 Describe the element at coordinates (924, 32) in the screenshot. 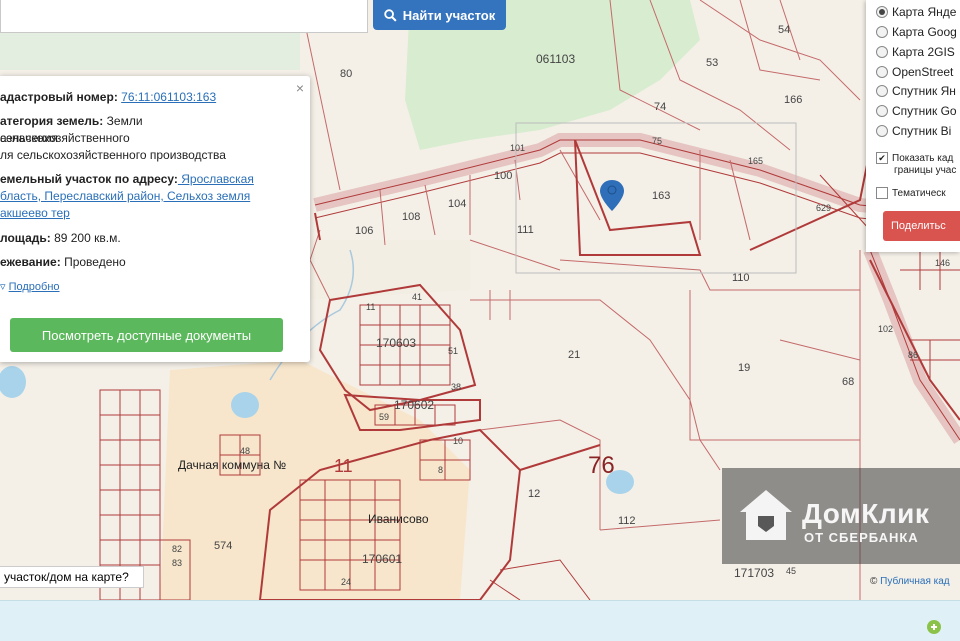

I see `layer-option-label: Карта Goog` at that location.